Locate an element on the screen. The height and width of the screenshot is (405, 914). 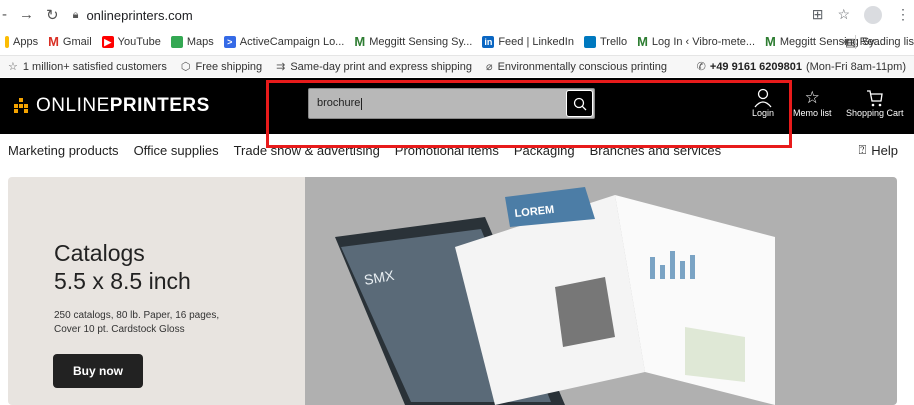
profile-avatar is located at coordinates (873, 15).